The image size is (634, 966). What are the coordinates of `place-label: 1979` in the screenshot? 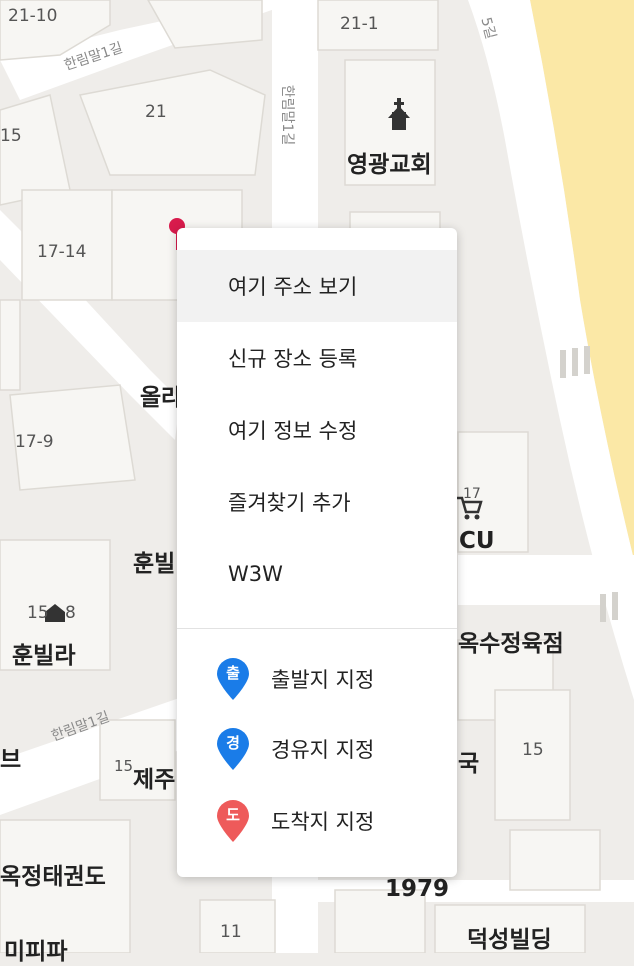 It's located at (417, 889).